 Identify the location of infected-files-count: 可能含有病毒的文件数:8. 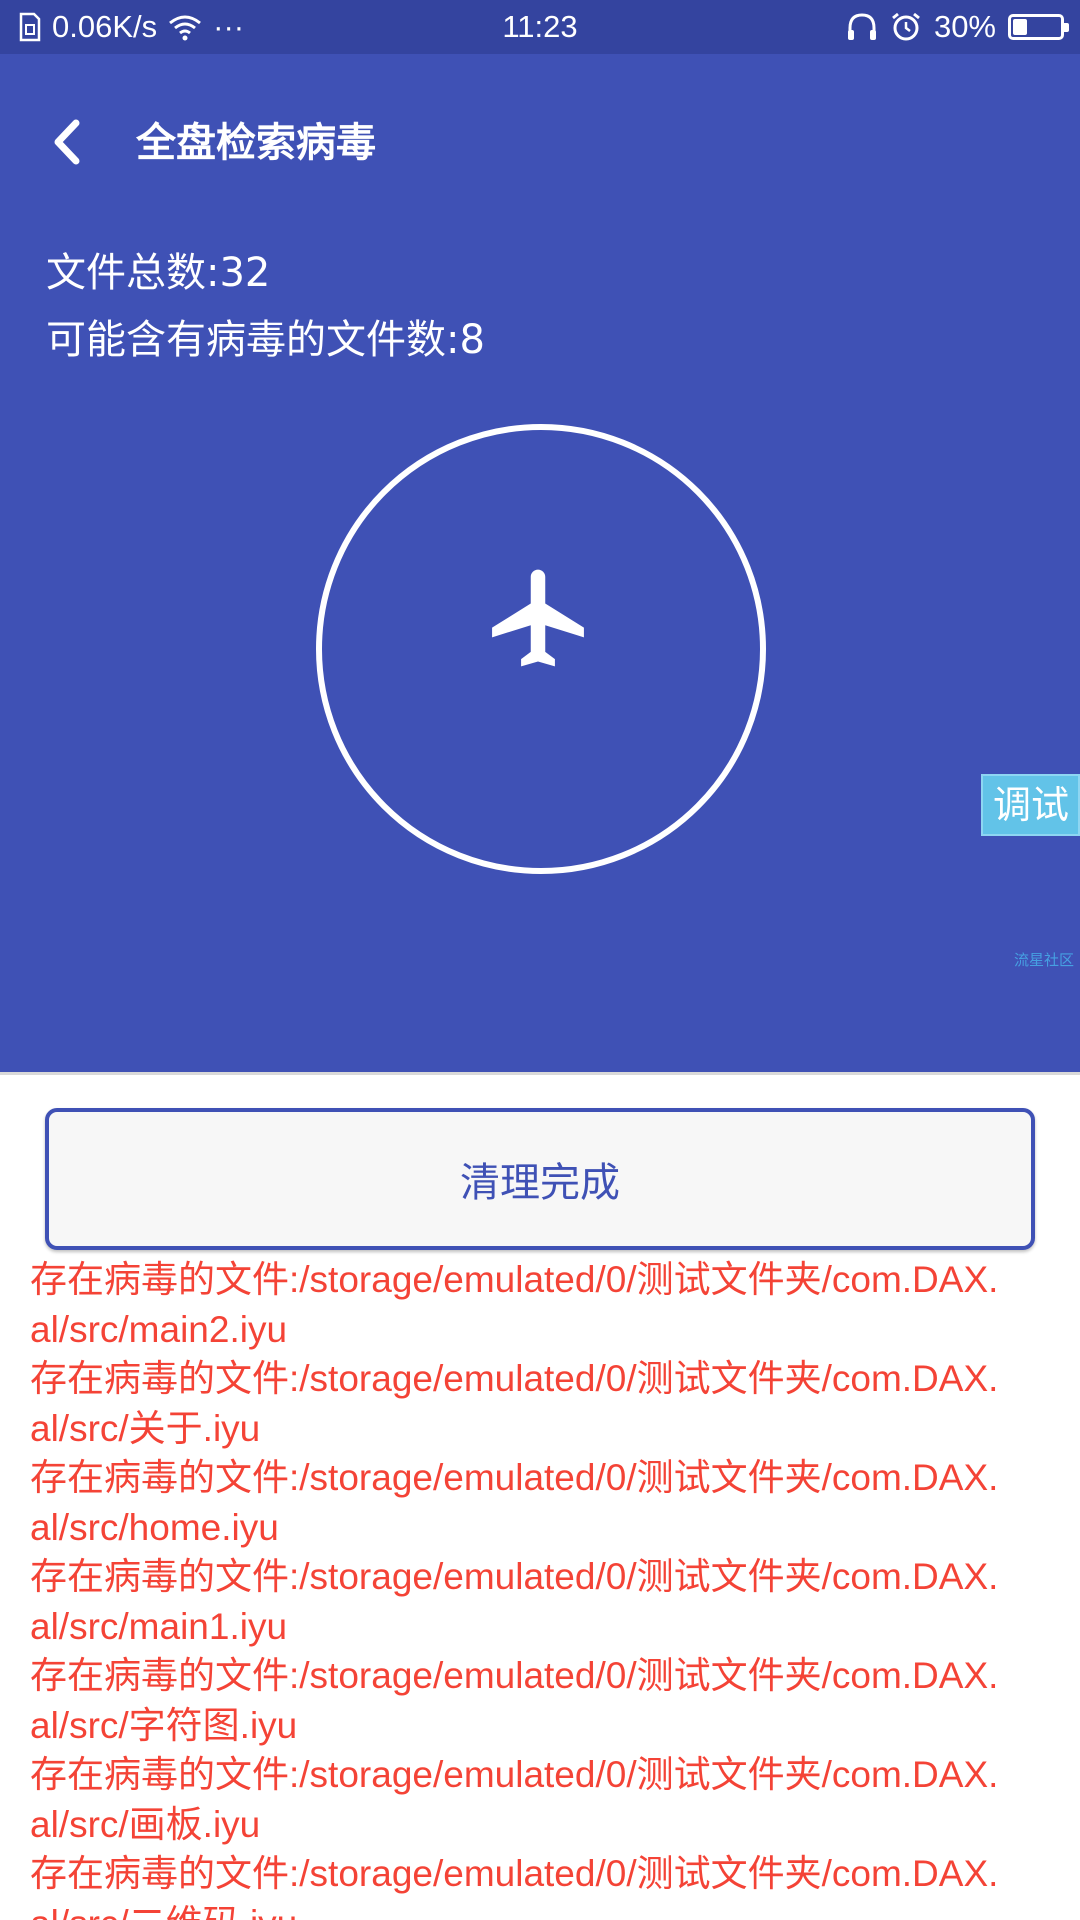
(265, 340).